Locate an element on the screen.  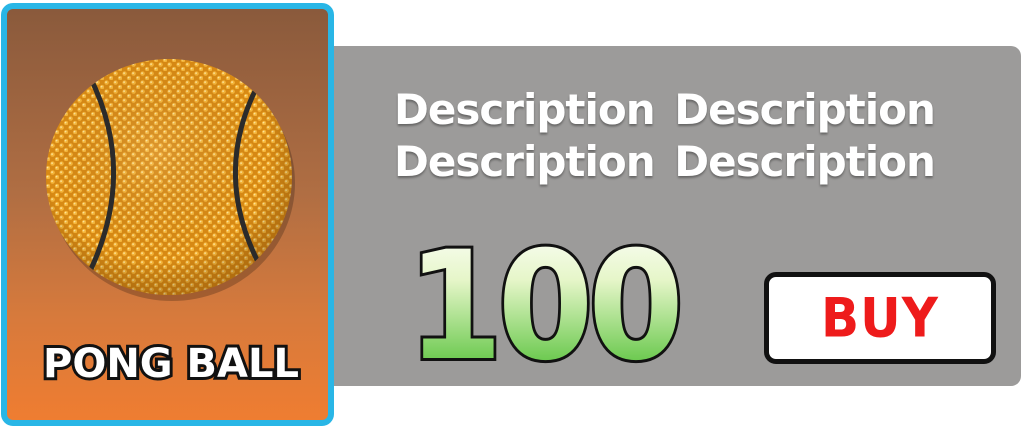
item-name: PONG BALL is located at coordinates (171, 364).